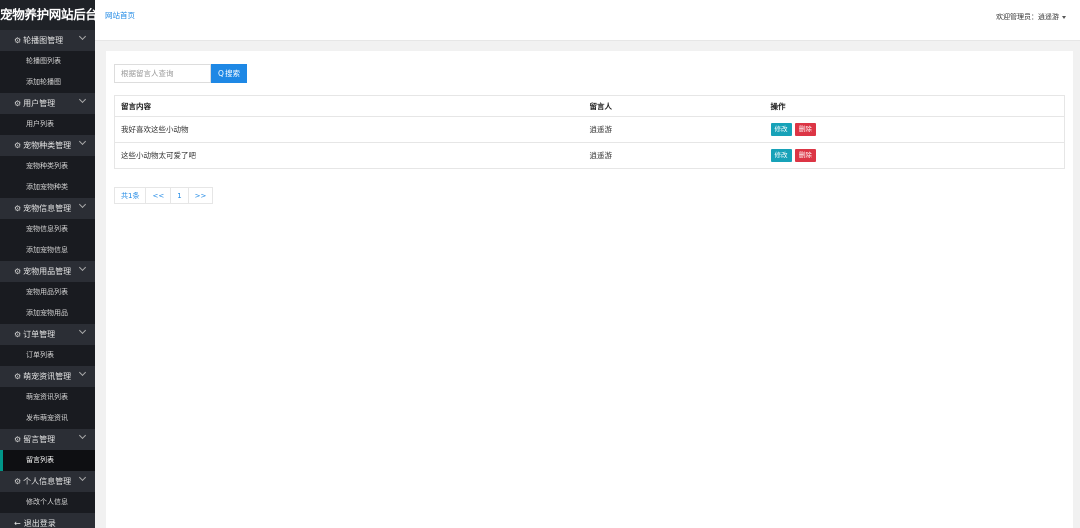  Describe the element at coordinates (43, 40) in the screenshot. I see `sidebar-group-label: 轮播图管理` at that location.